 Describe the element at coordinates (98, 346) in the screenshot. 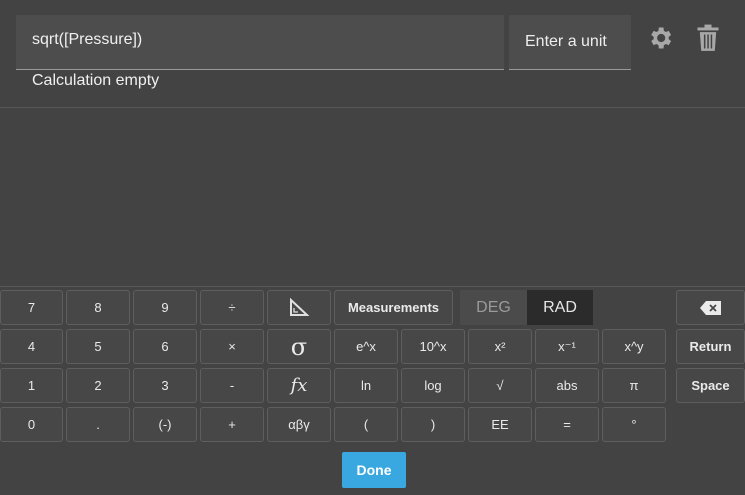

I see `key-5: 5` at that location.